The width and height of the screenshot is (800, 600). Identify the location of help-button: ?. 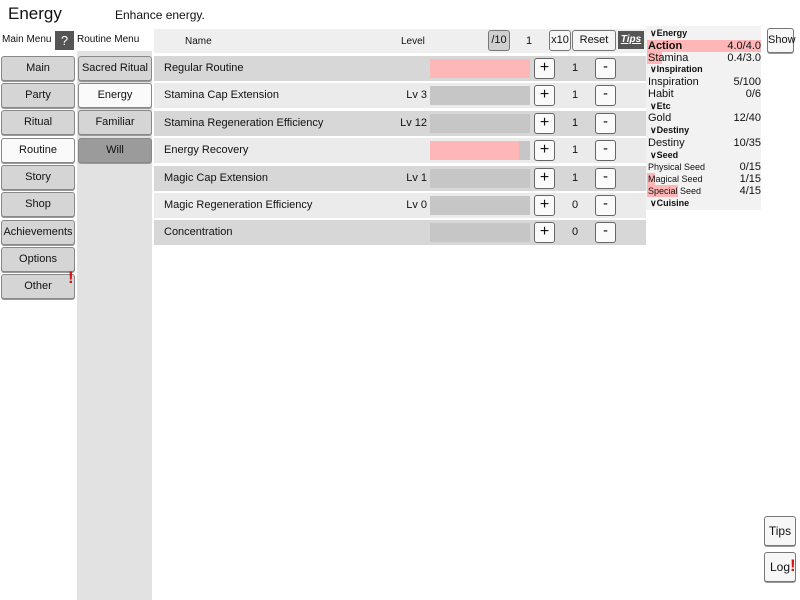
(64, 40).